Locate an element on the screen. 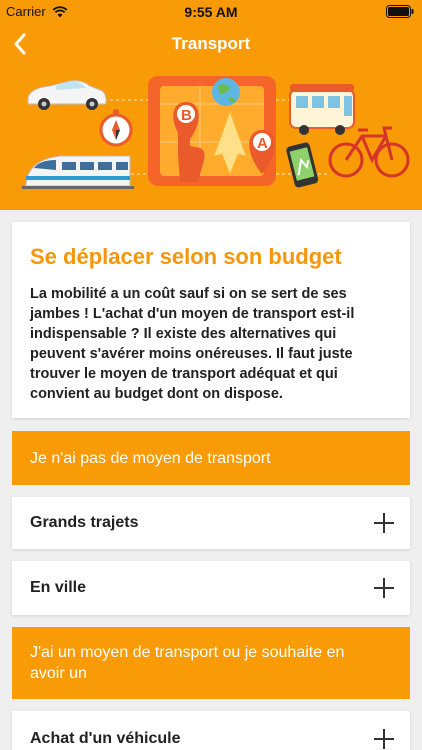 The image size is (422, 750). accordion-label: Achat d'un véhicule is located at coordinates (105, 738).